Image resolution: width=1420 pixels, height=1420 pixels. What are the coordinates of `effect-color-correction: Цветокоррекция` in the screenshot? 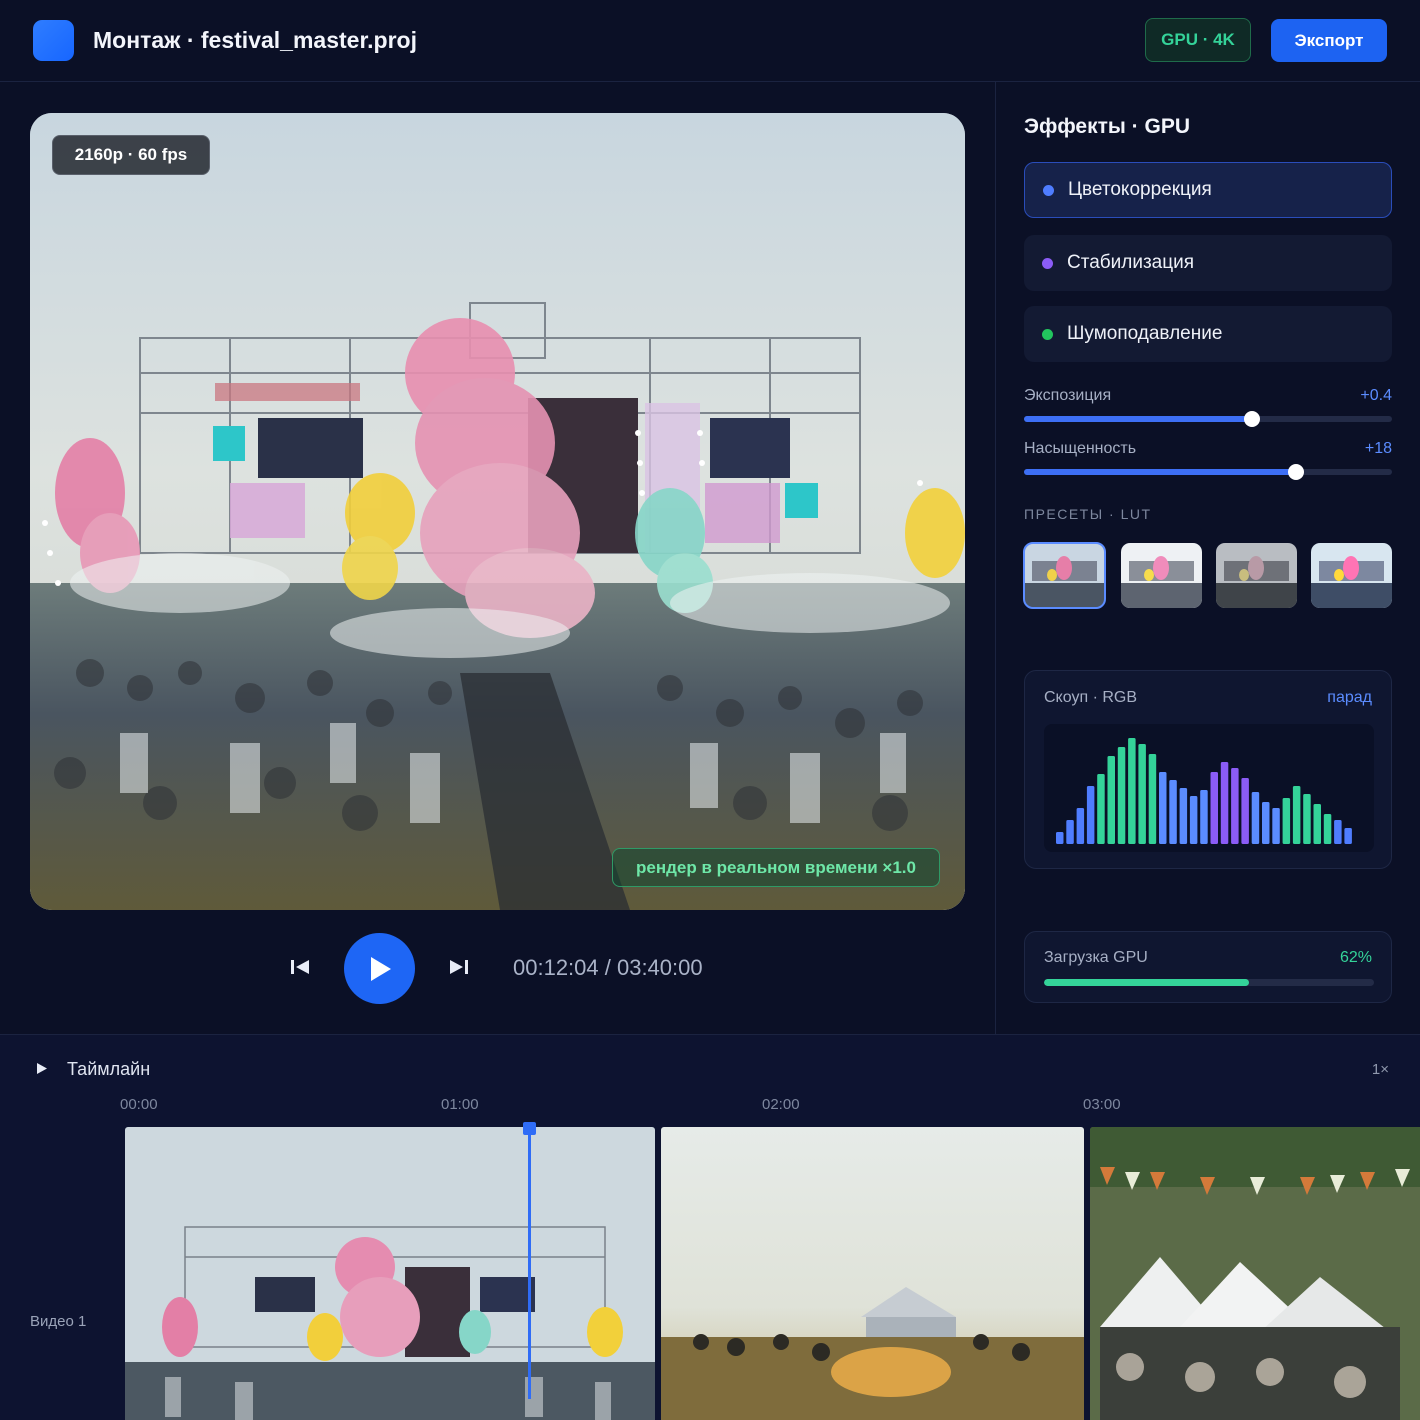 It's located at (1208, 190).